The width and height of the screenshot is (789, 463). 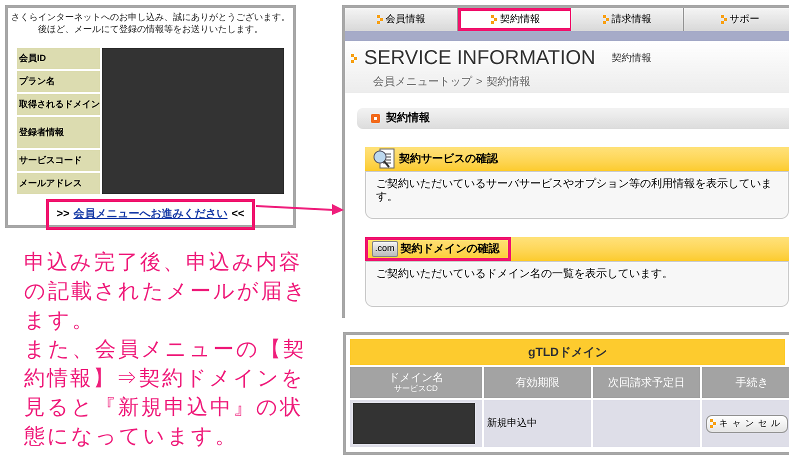 I want to click on link-prefix: >>, so click(x=63, y=214).